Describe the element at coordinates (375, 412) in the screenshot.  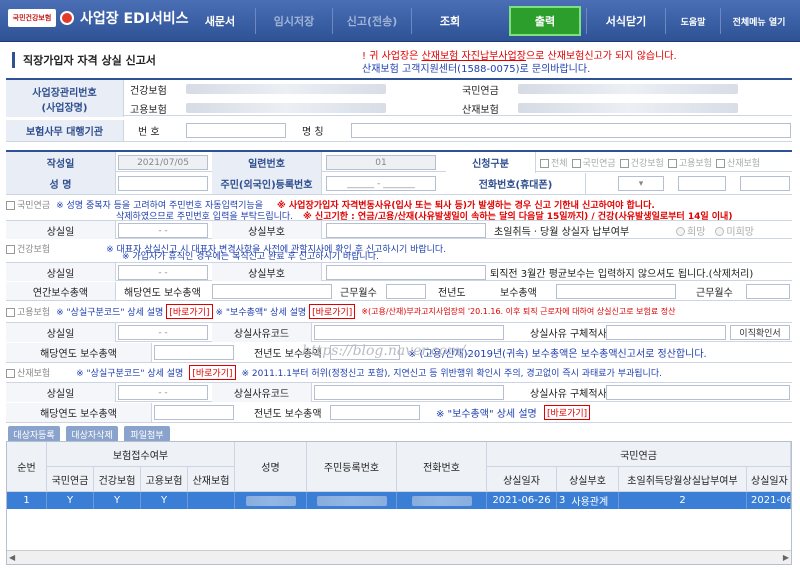
I see `accident-prev-total-input` at that location.